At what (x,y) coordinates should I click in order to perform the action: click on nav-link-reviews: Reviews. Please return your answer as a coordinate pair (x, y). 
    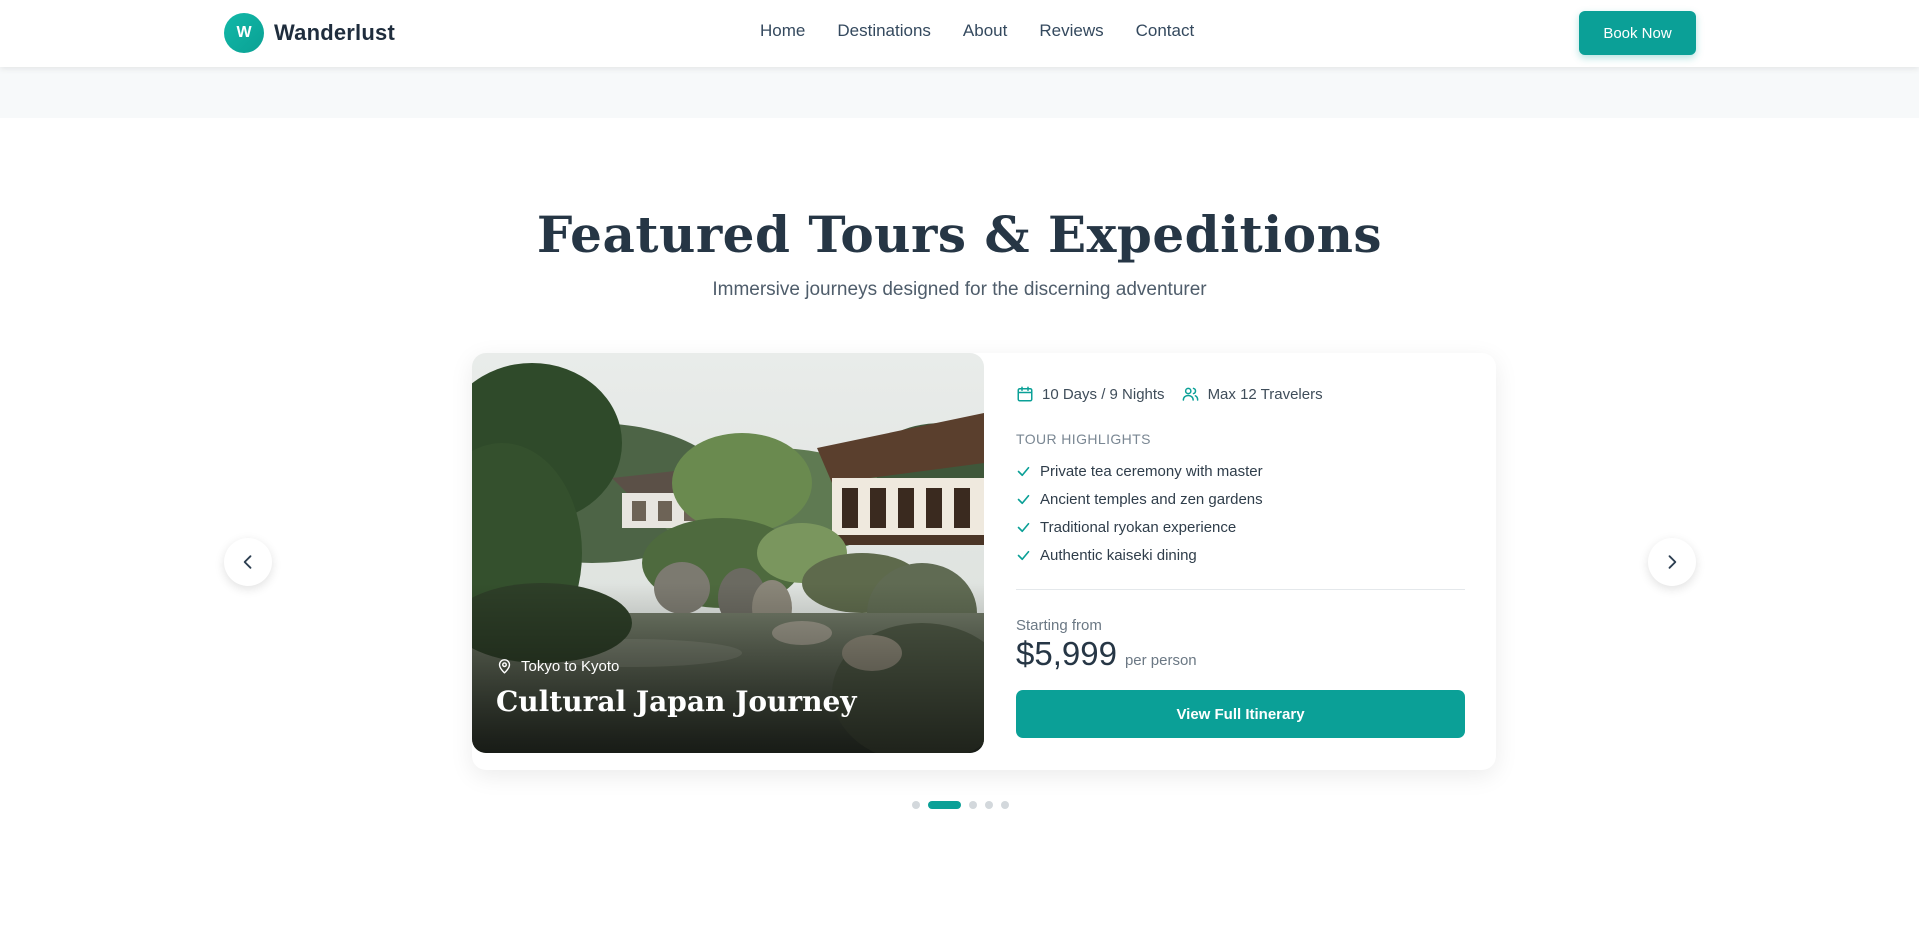
    Looking at the image, I should click on (1071, 31).